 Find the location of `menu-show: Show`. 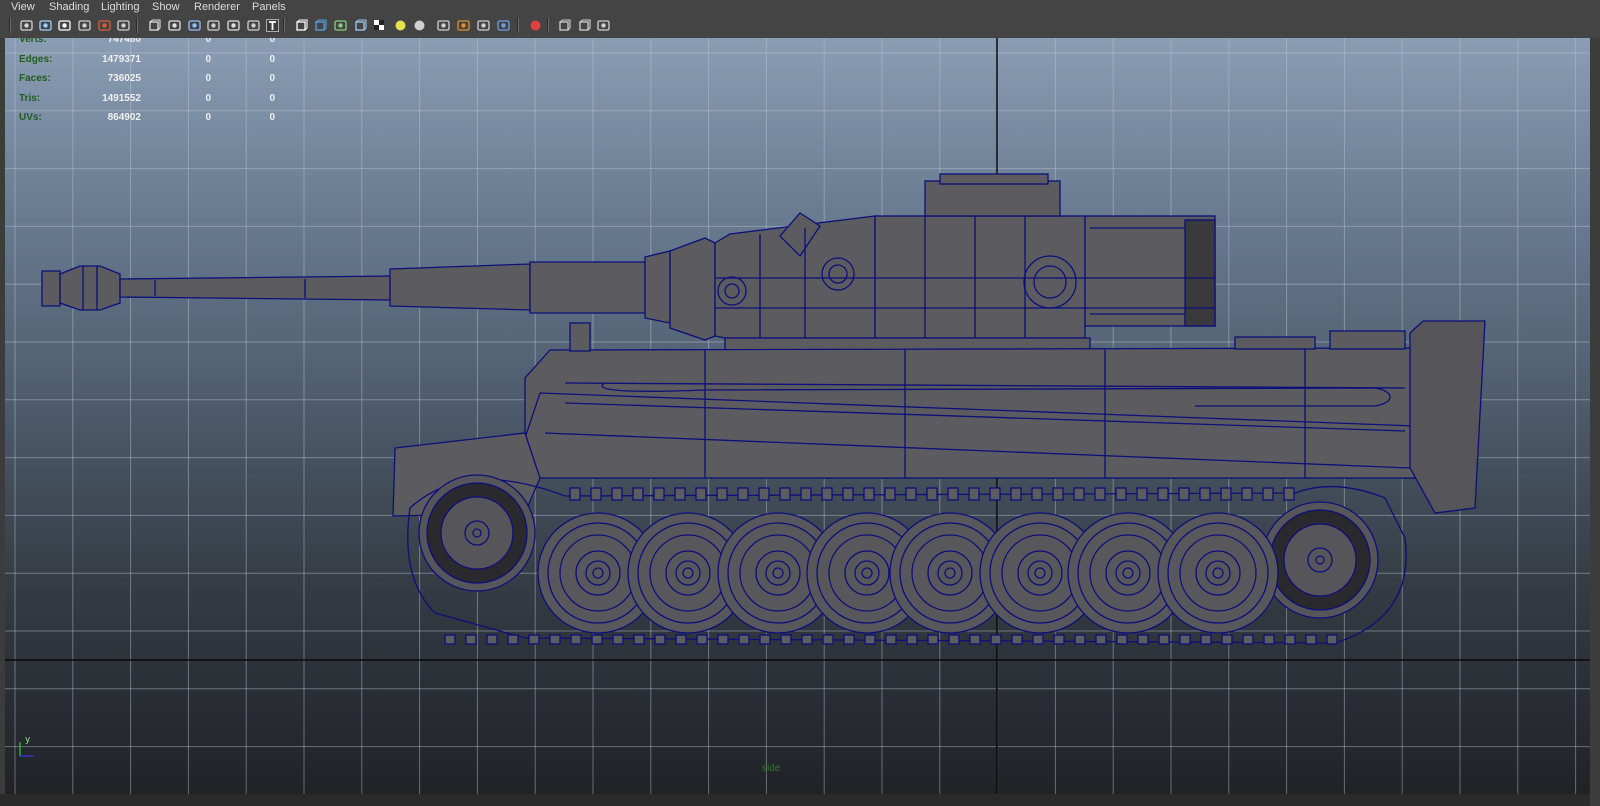

menu-show: Show is located at coordinates (166, 7).